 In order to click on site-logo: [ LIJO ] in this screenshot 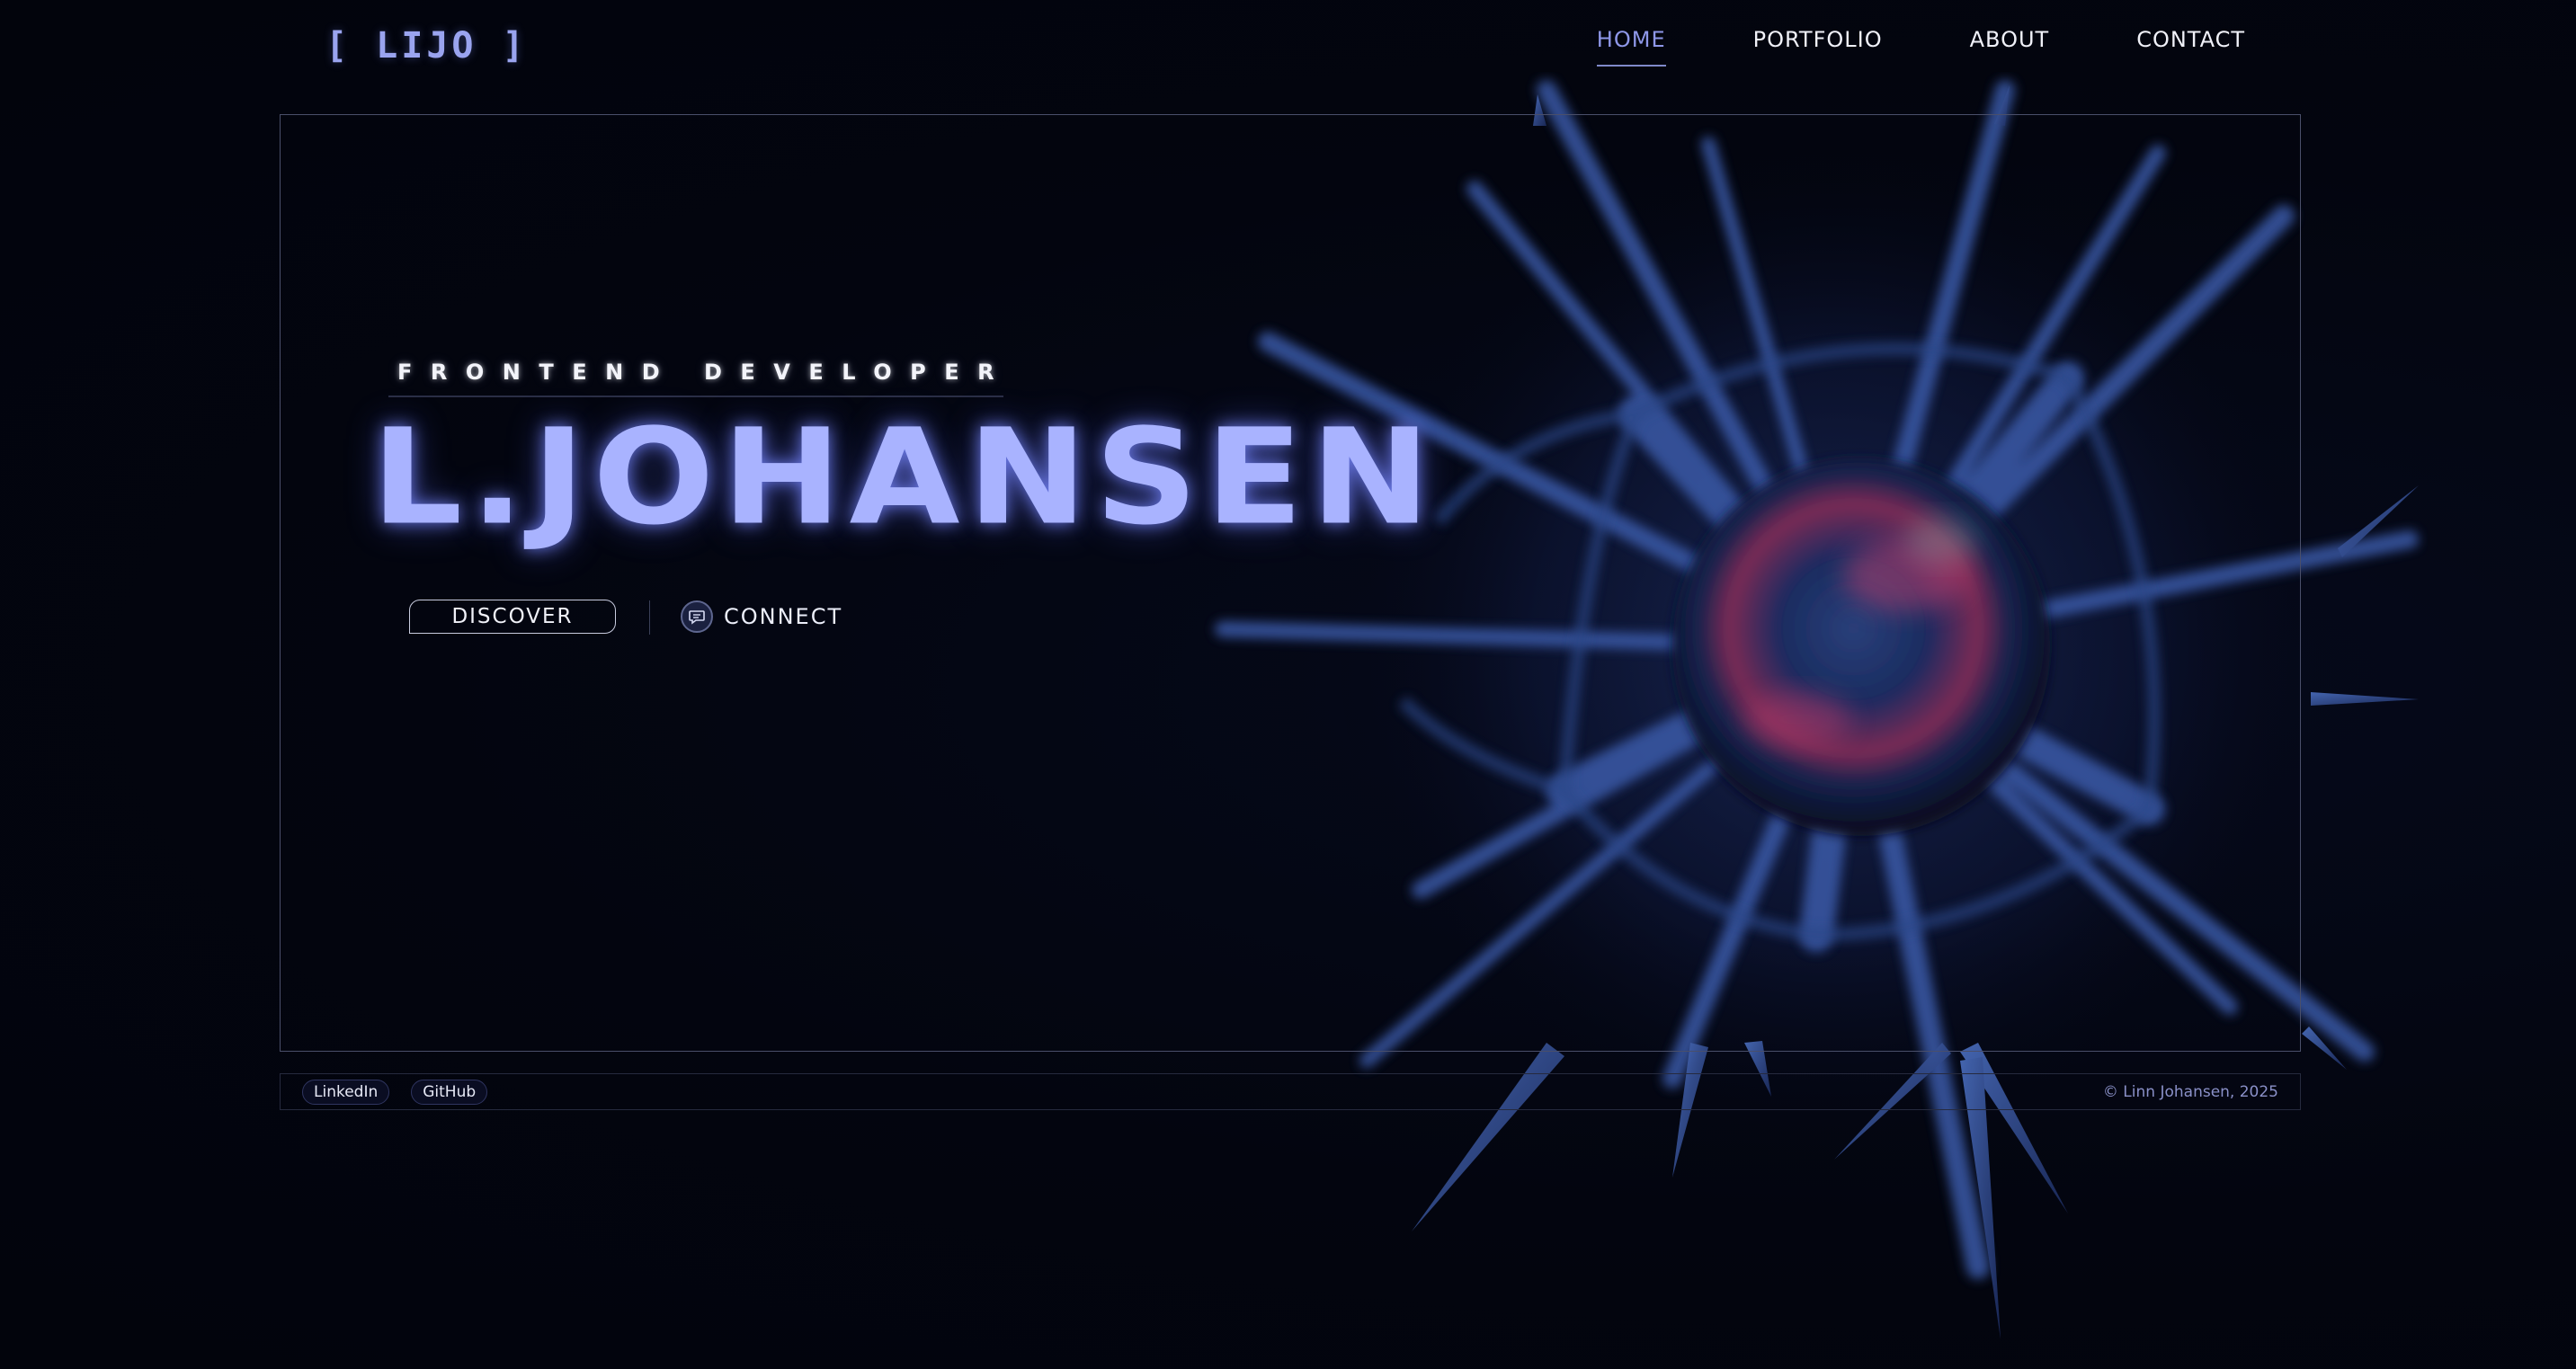, I will do `click(427, 46)`.